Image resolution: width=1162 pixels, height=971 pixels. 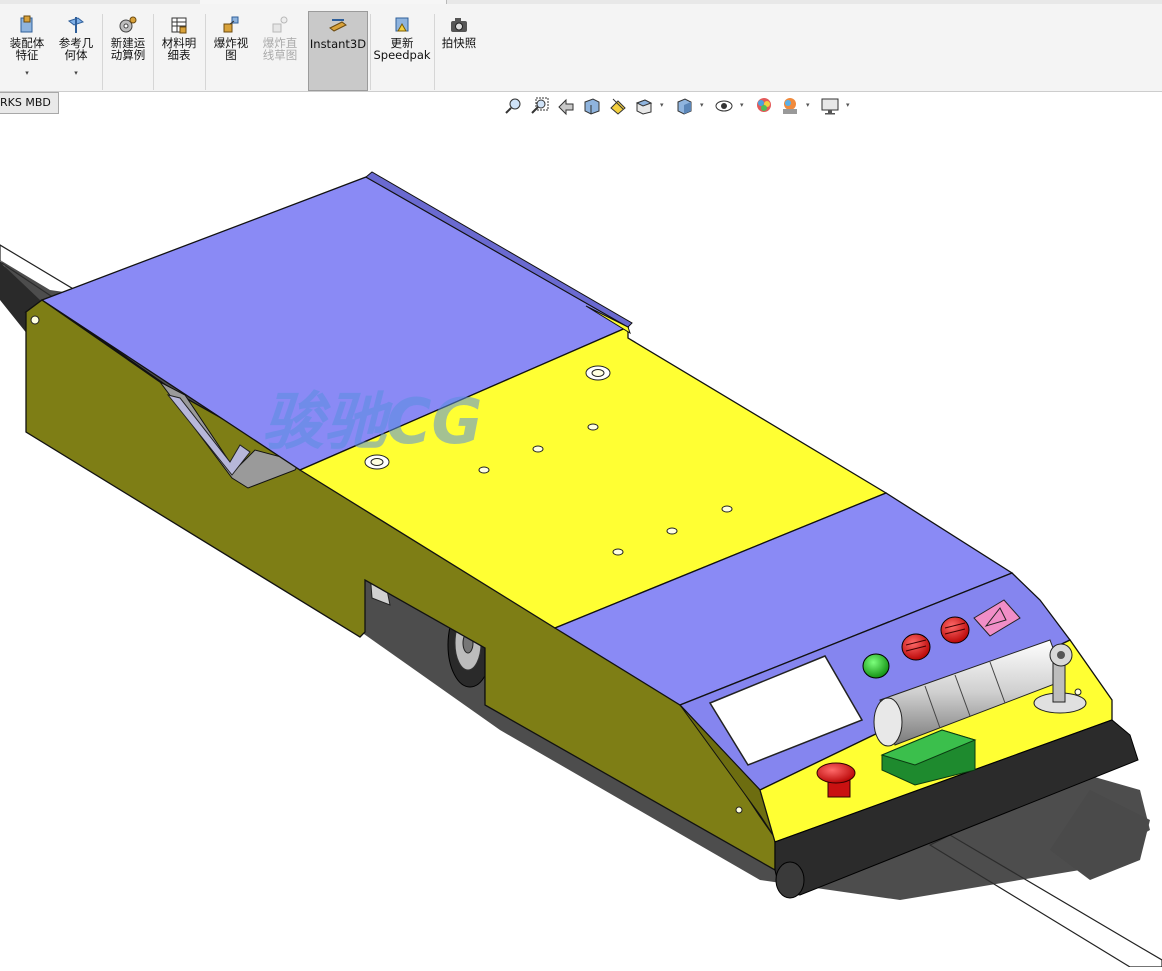 I want to click on display-style-icon, so click(x=684, y=106).